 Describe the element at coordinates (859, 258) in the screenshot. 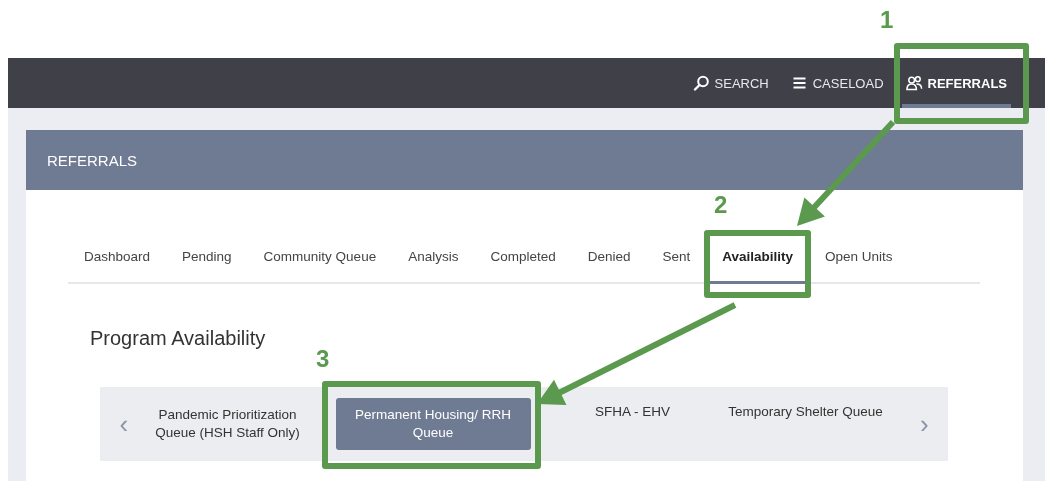

I see `tab: Open Units` at that location.